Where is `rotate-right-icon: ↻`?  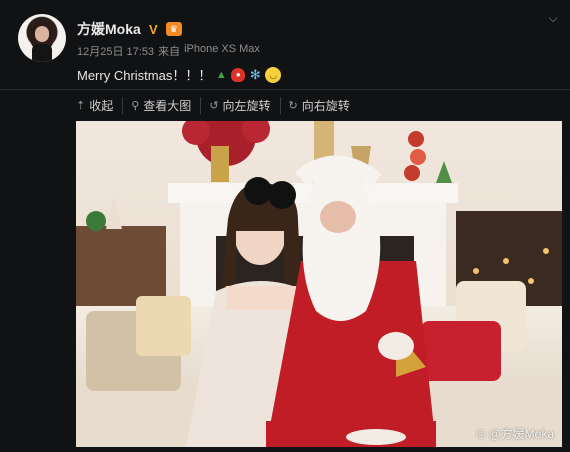
rotate-right-icon: ↻ is located at coordinates (293, 105).